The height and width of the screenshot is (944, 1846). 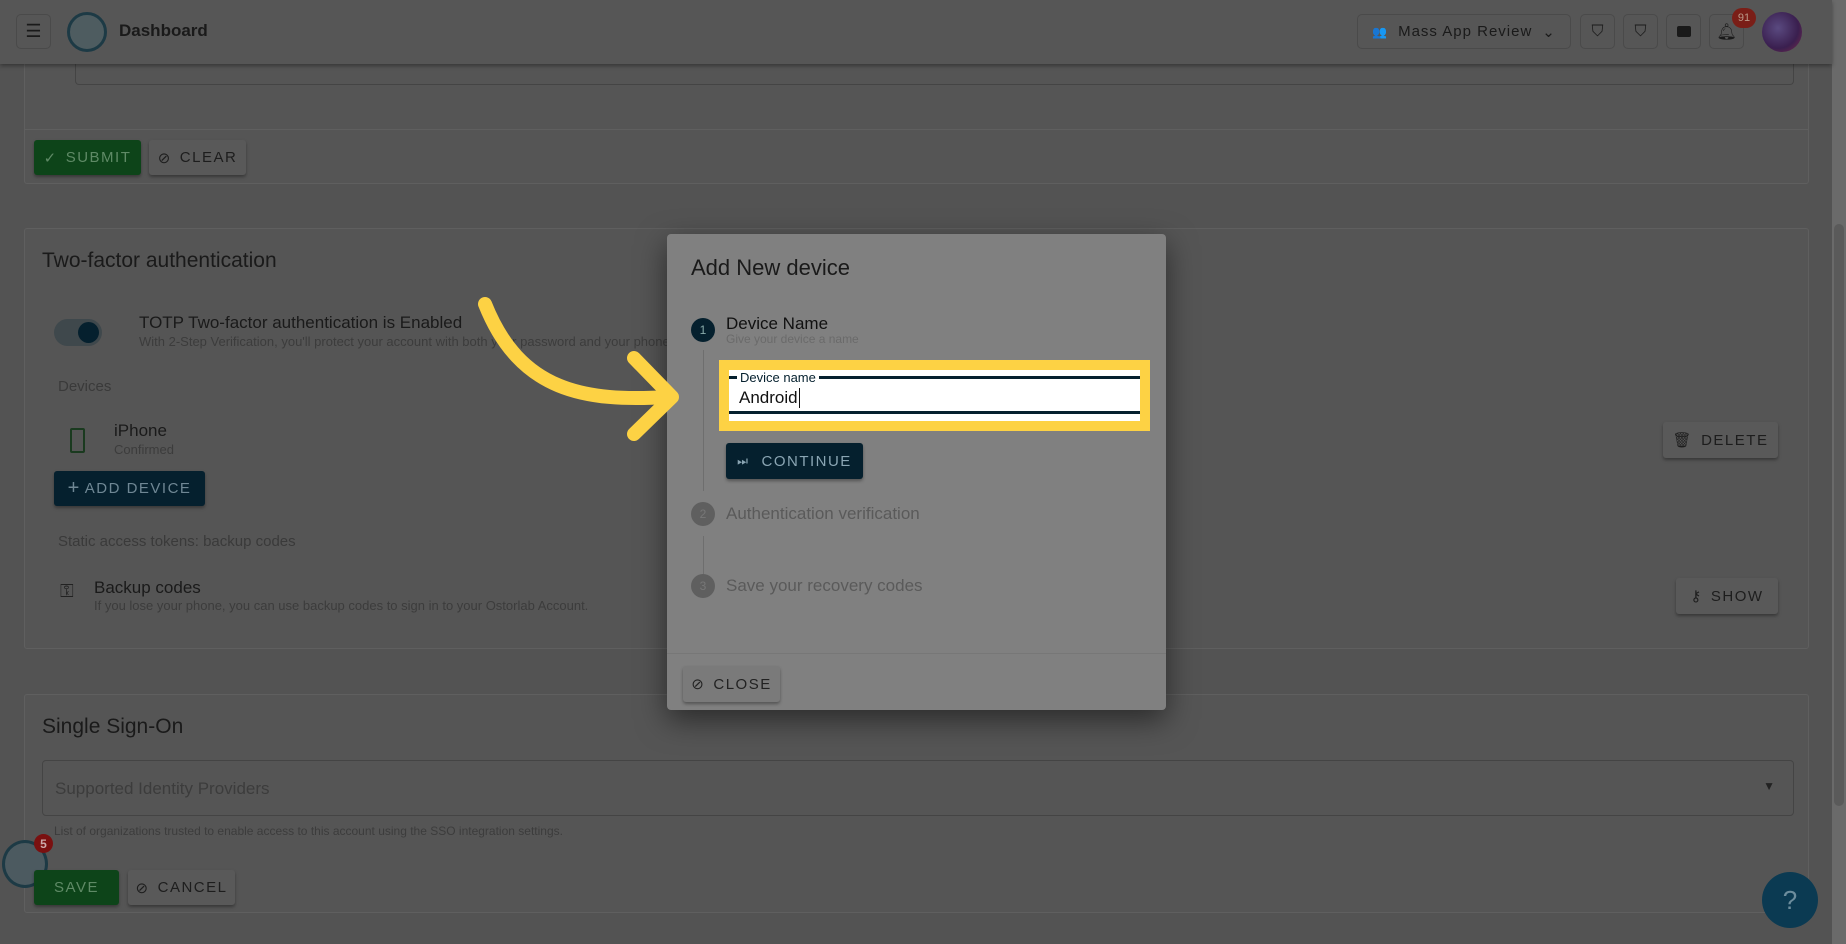 I want to click on step-2-label: Authentication verification, so click(x=823, y=513).